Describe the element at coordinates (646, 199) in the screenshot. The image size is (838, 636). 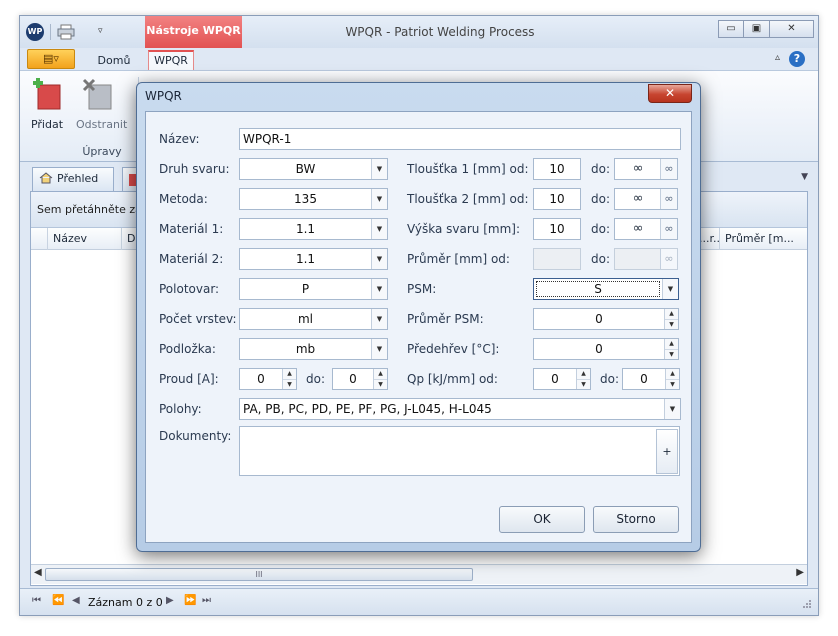
I see `thickness2-to-input: ∞ ∞` at that location.